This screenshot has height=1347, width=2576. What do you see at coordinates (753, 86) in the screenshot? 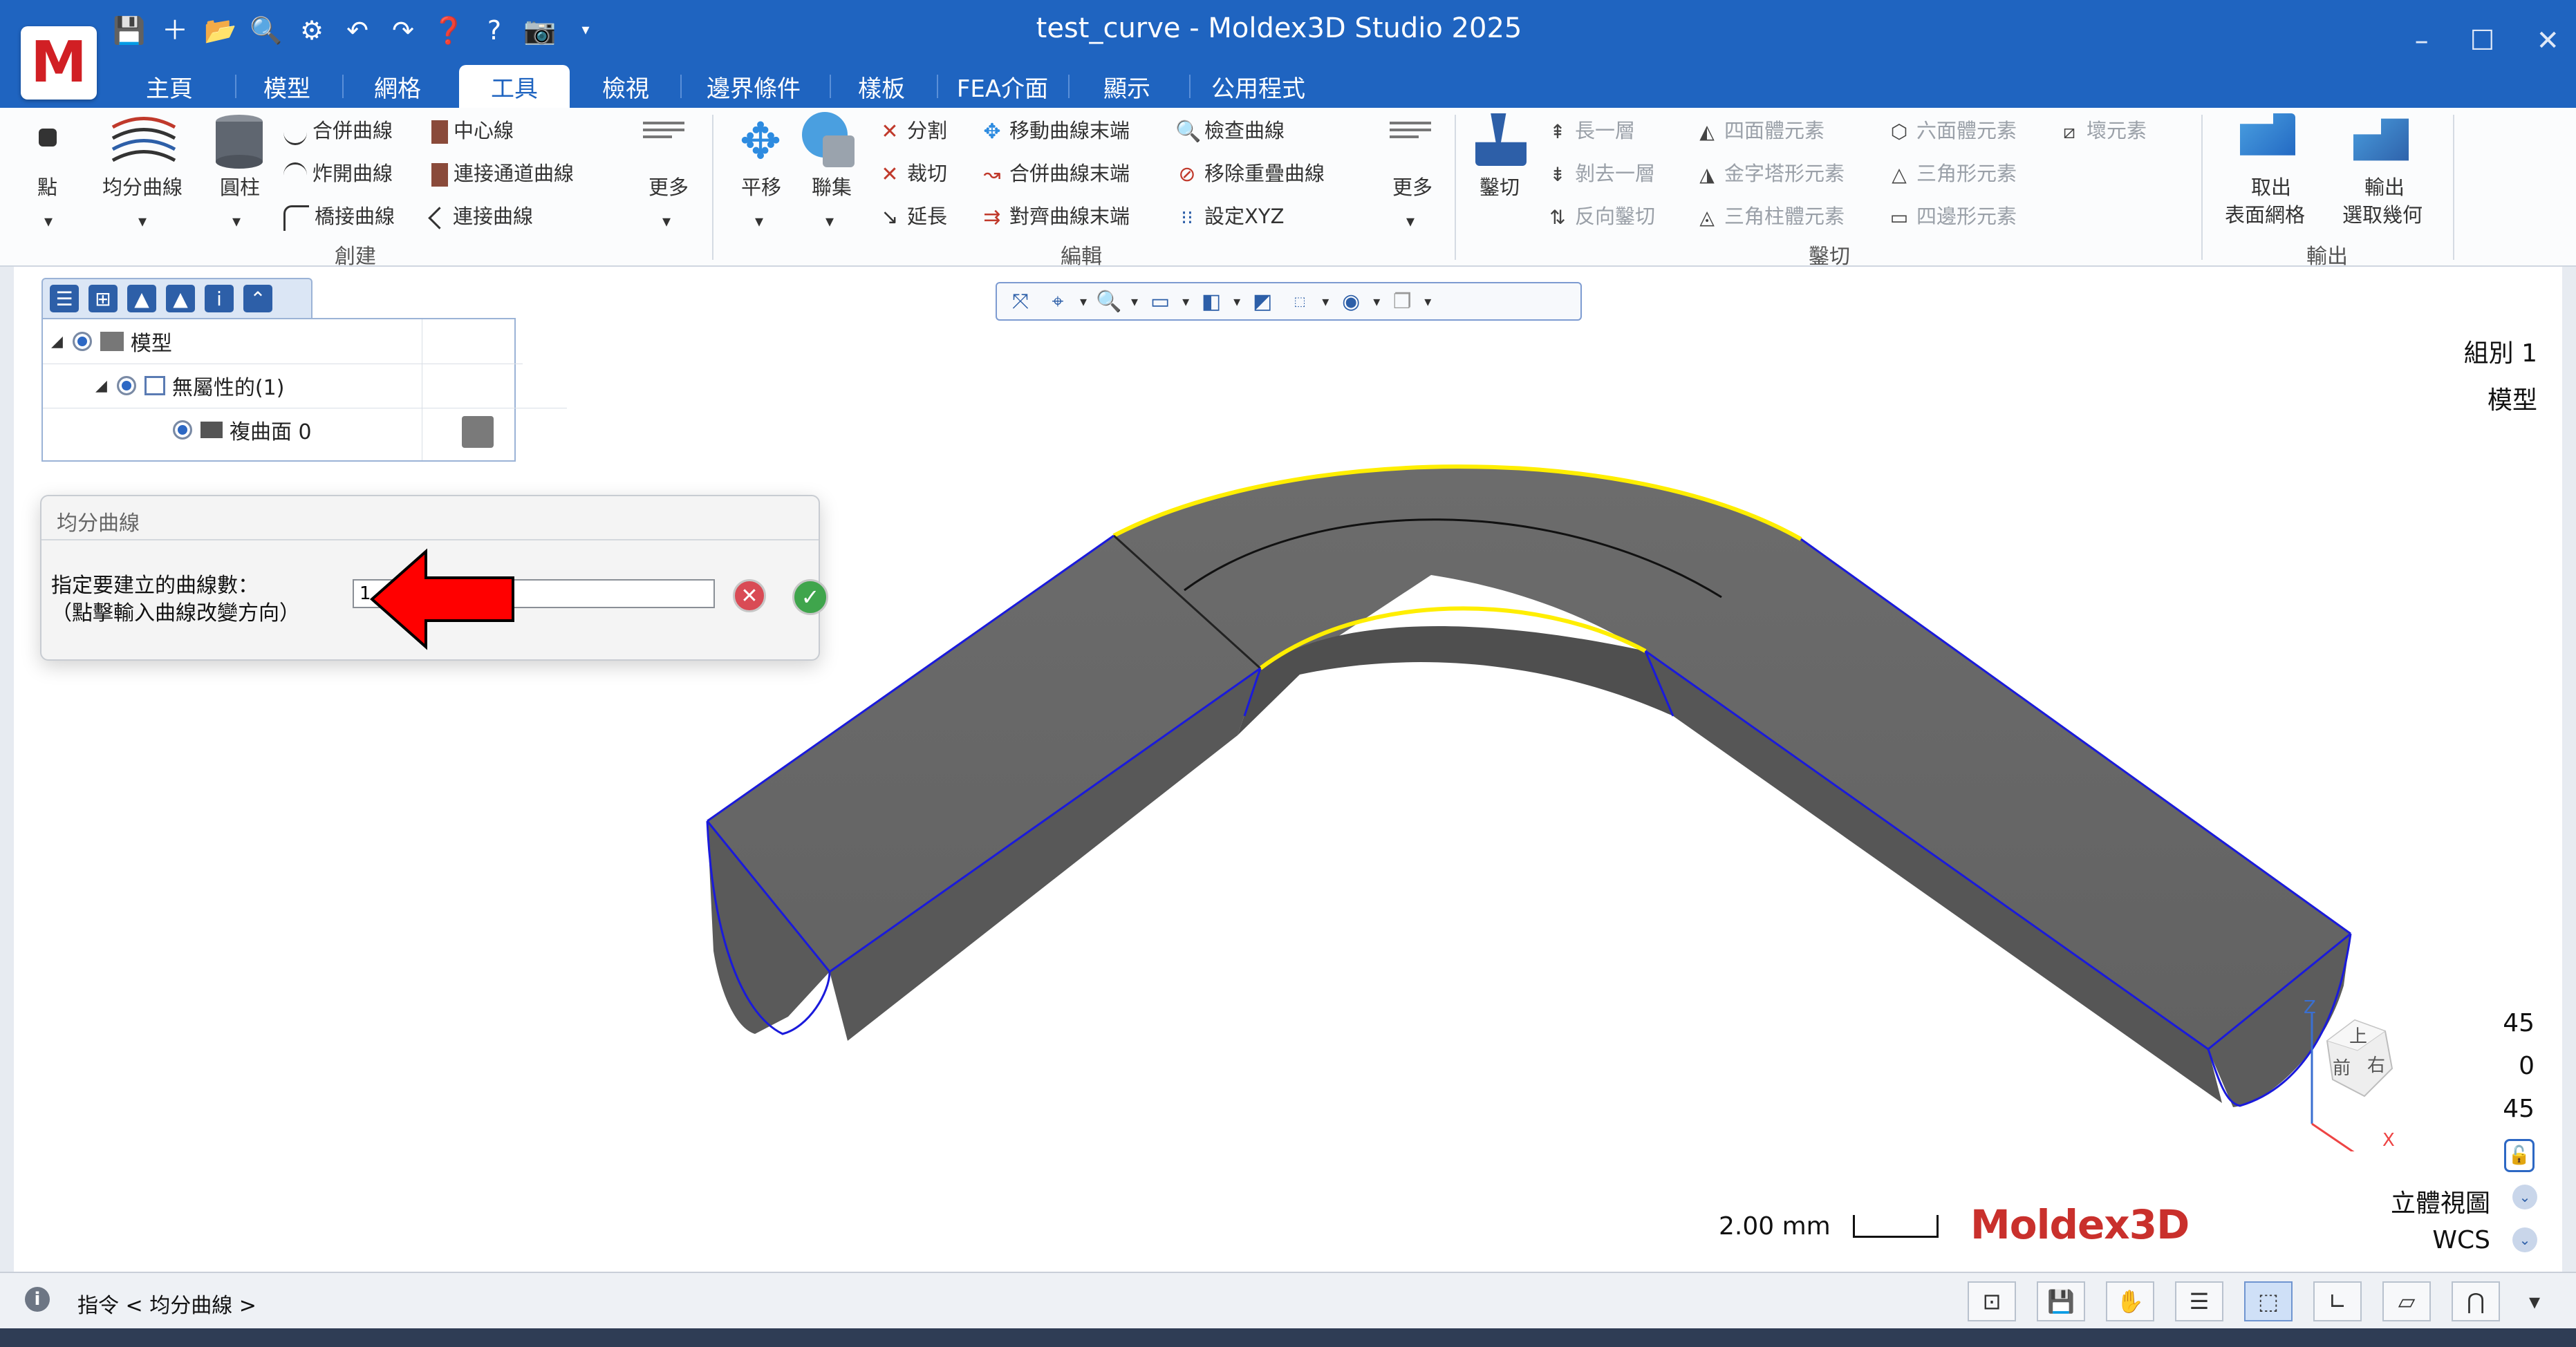
I see `tab-boundary: 邊界條件` at bounding box center [753, 86].